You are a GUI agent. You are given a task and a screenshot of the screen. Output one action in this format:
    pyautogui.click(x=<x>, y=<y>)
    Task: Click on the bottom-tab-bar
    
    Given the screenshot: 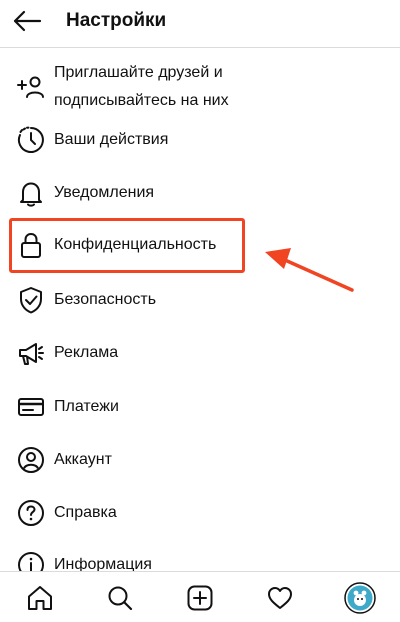 What is the action you would take?
    pyautogui.click(x=200, y=596)
    